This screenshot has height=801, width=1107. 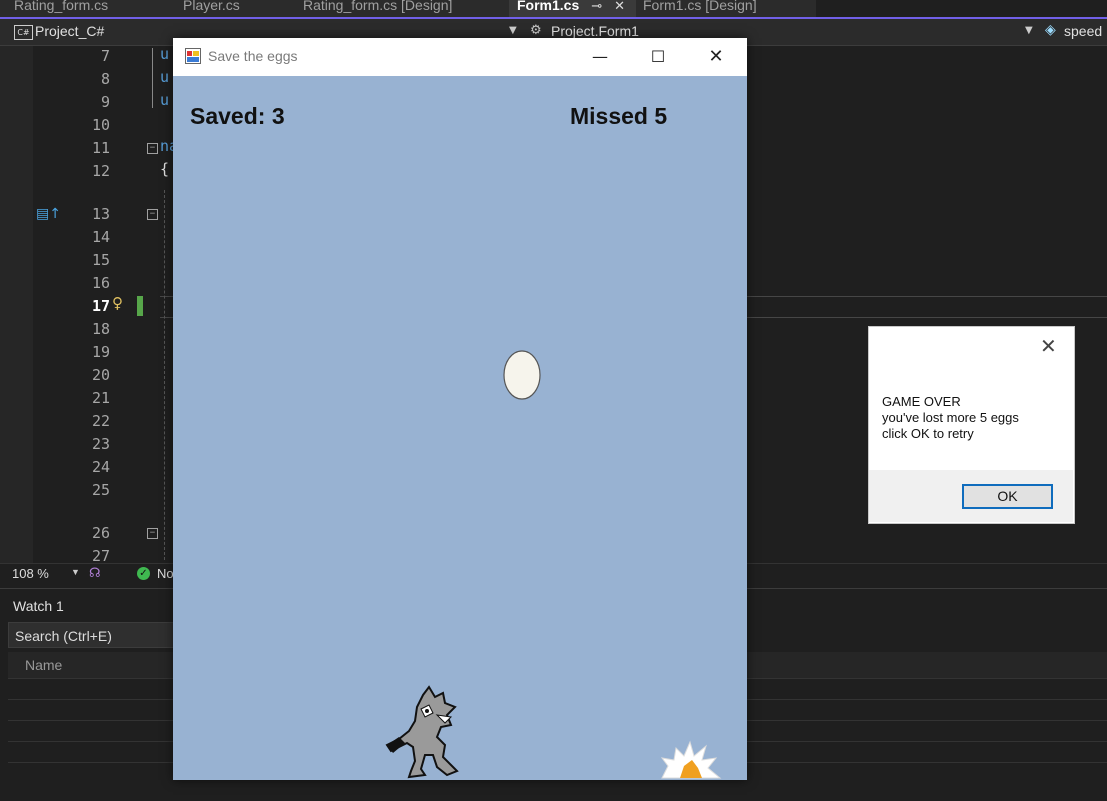 I want to click on code-token: {, so click(x=164, y=169).